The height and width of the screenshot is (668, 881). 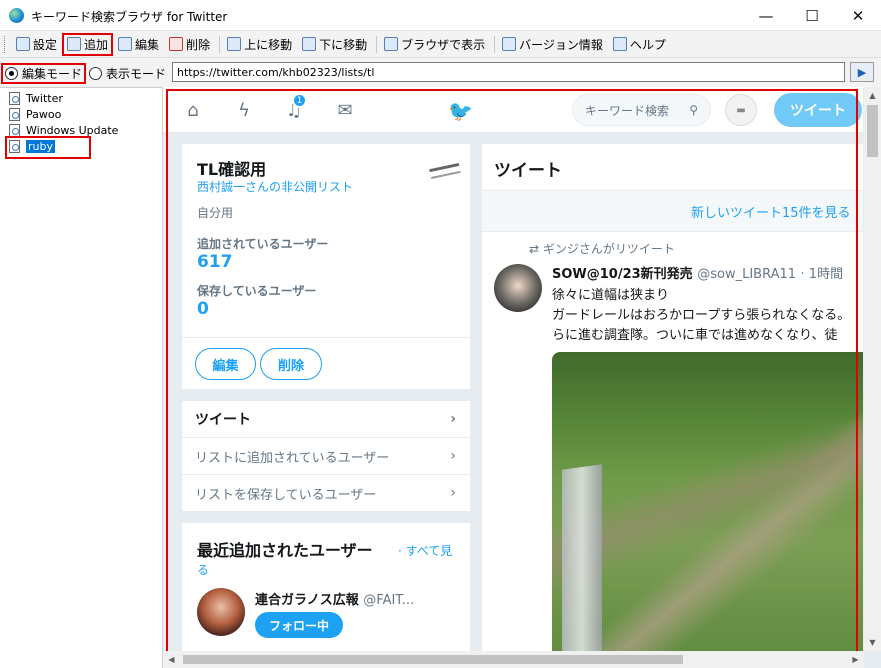 What do you see at coordinates (125, 44) in the screenshot?
I see `edit-pencil-icon` at bounding box center [125, 44].